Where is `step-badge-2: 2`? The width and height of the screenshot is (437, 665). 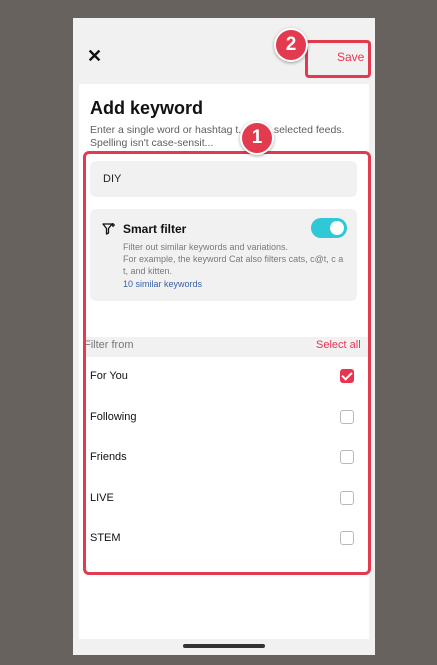 step-badge-2: 2 is located at coordinates (291, 45).